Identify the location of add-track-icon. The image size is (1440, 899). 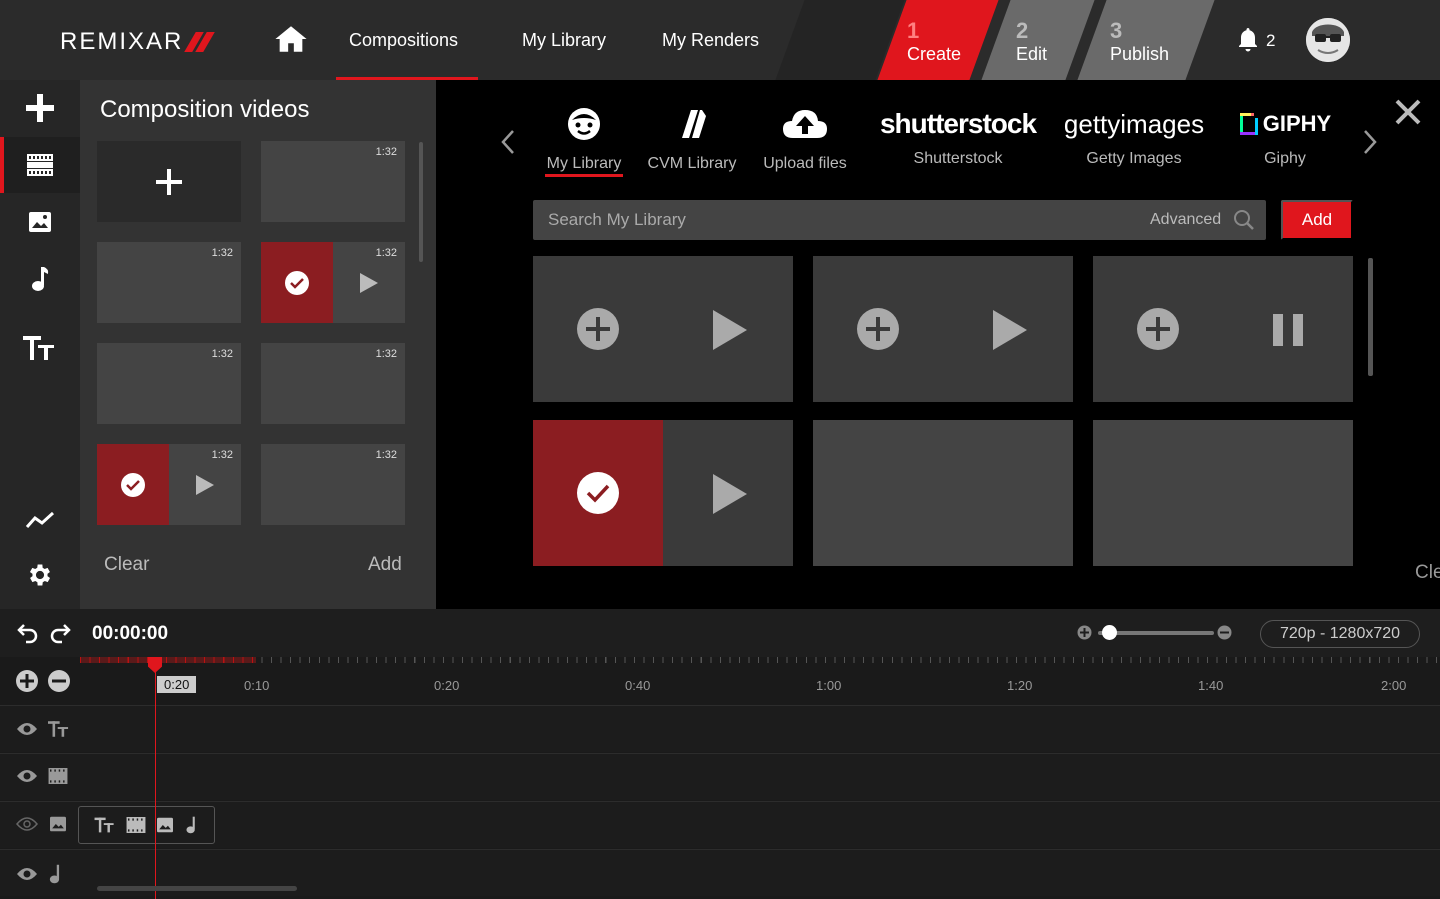
(27, 681).